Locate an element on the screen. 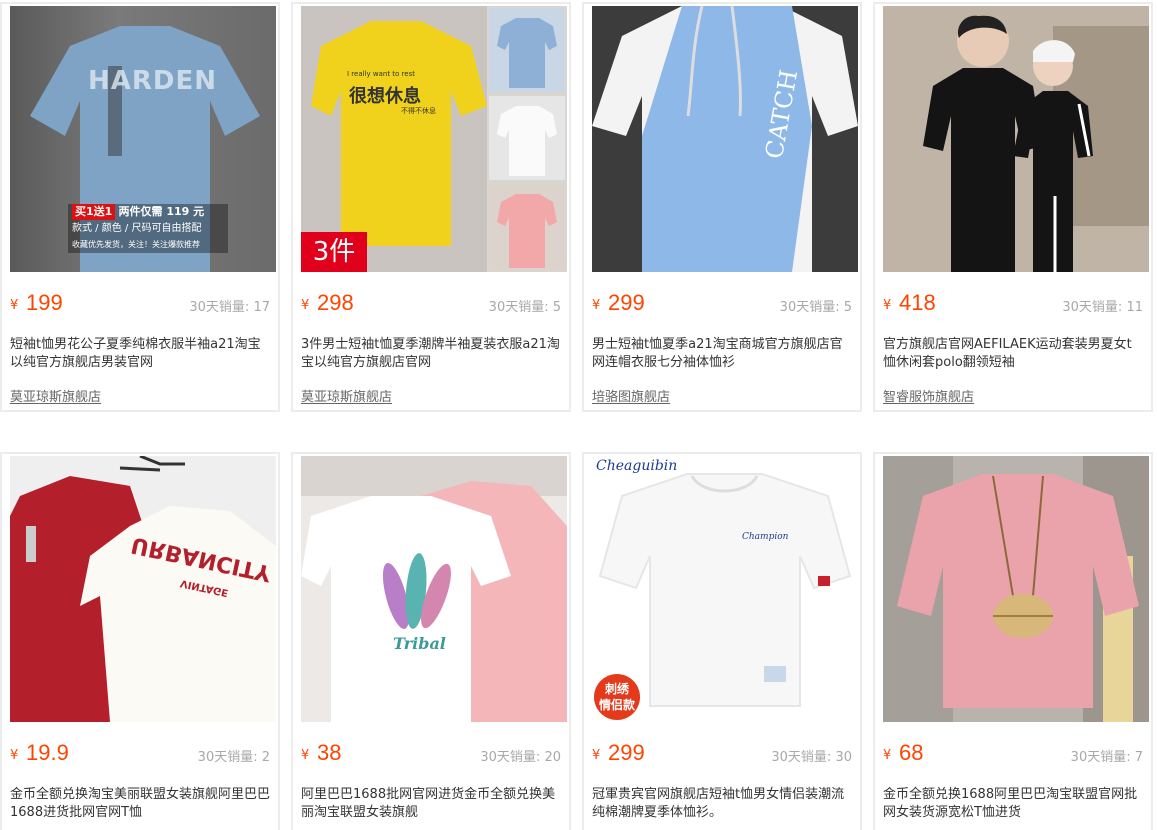 This screenshot has height=830, width=1158. price-row: ¥ 298 30天销量: 5 is located at coordinates (431, 305).